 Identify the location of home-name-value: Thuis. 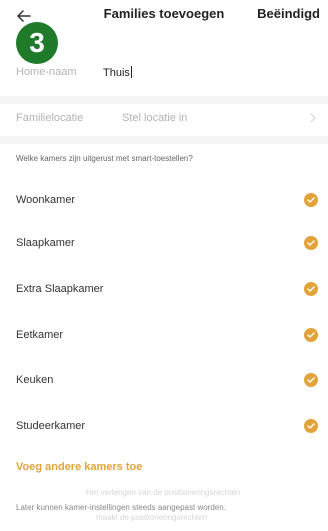
(116, 73).